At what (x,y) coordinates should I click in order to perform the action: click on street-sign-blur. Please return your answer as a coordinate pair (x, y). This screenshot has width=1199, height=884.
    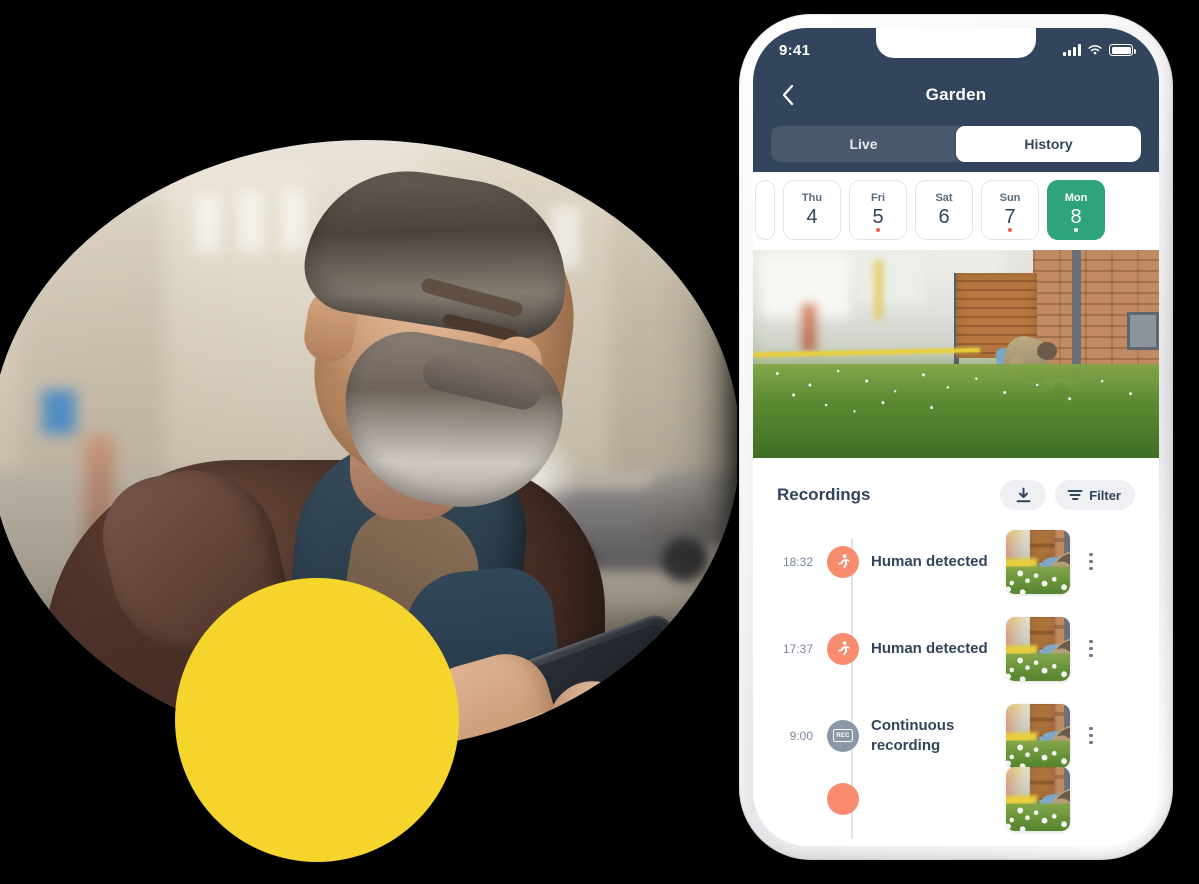
    Looking at the image, I should click on (59, 412).